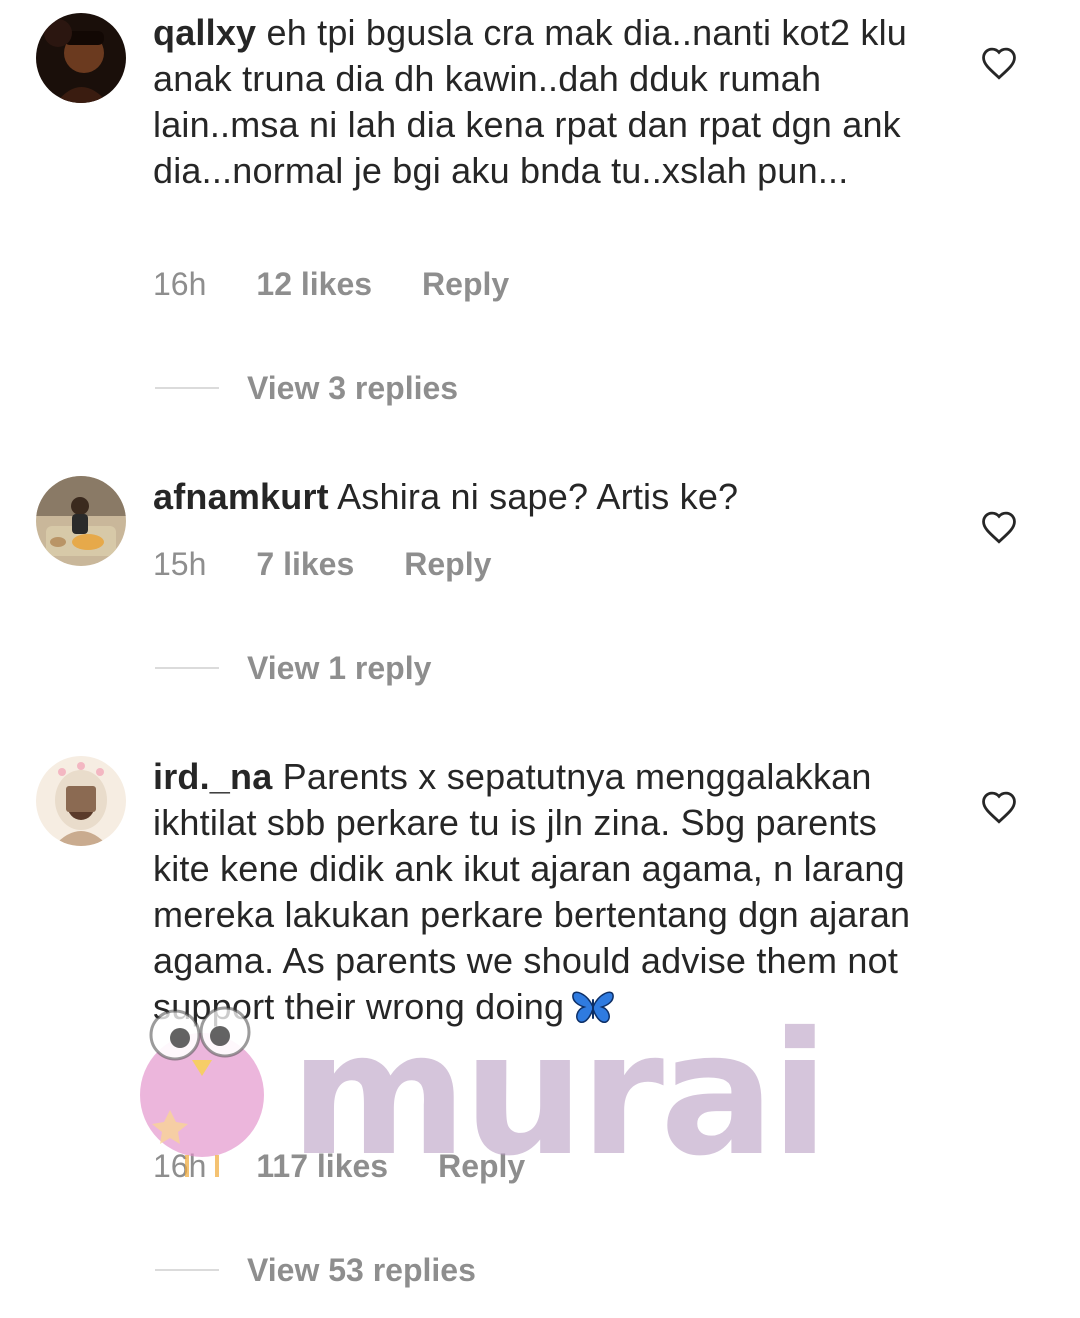 The image size is (1080, 1318). Describe the element at coordinates (314, 284) in the screenshot. I see `comment-likes: 12 likes` at that location.